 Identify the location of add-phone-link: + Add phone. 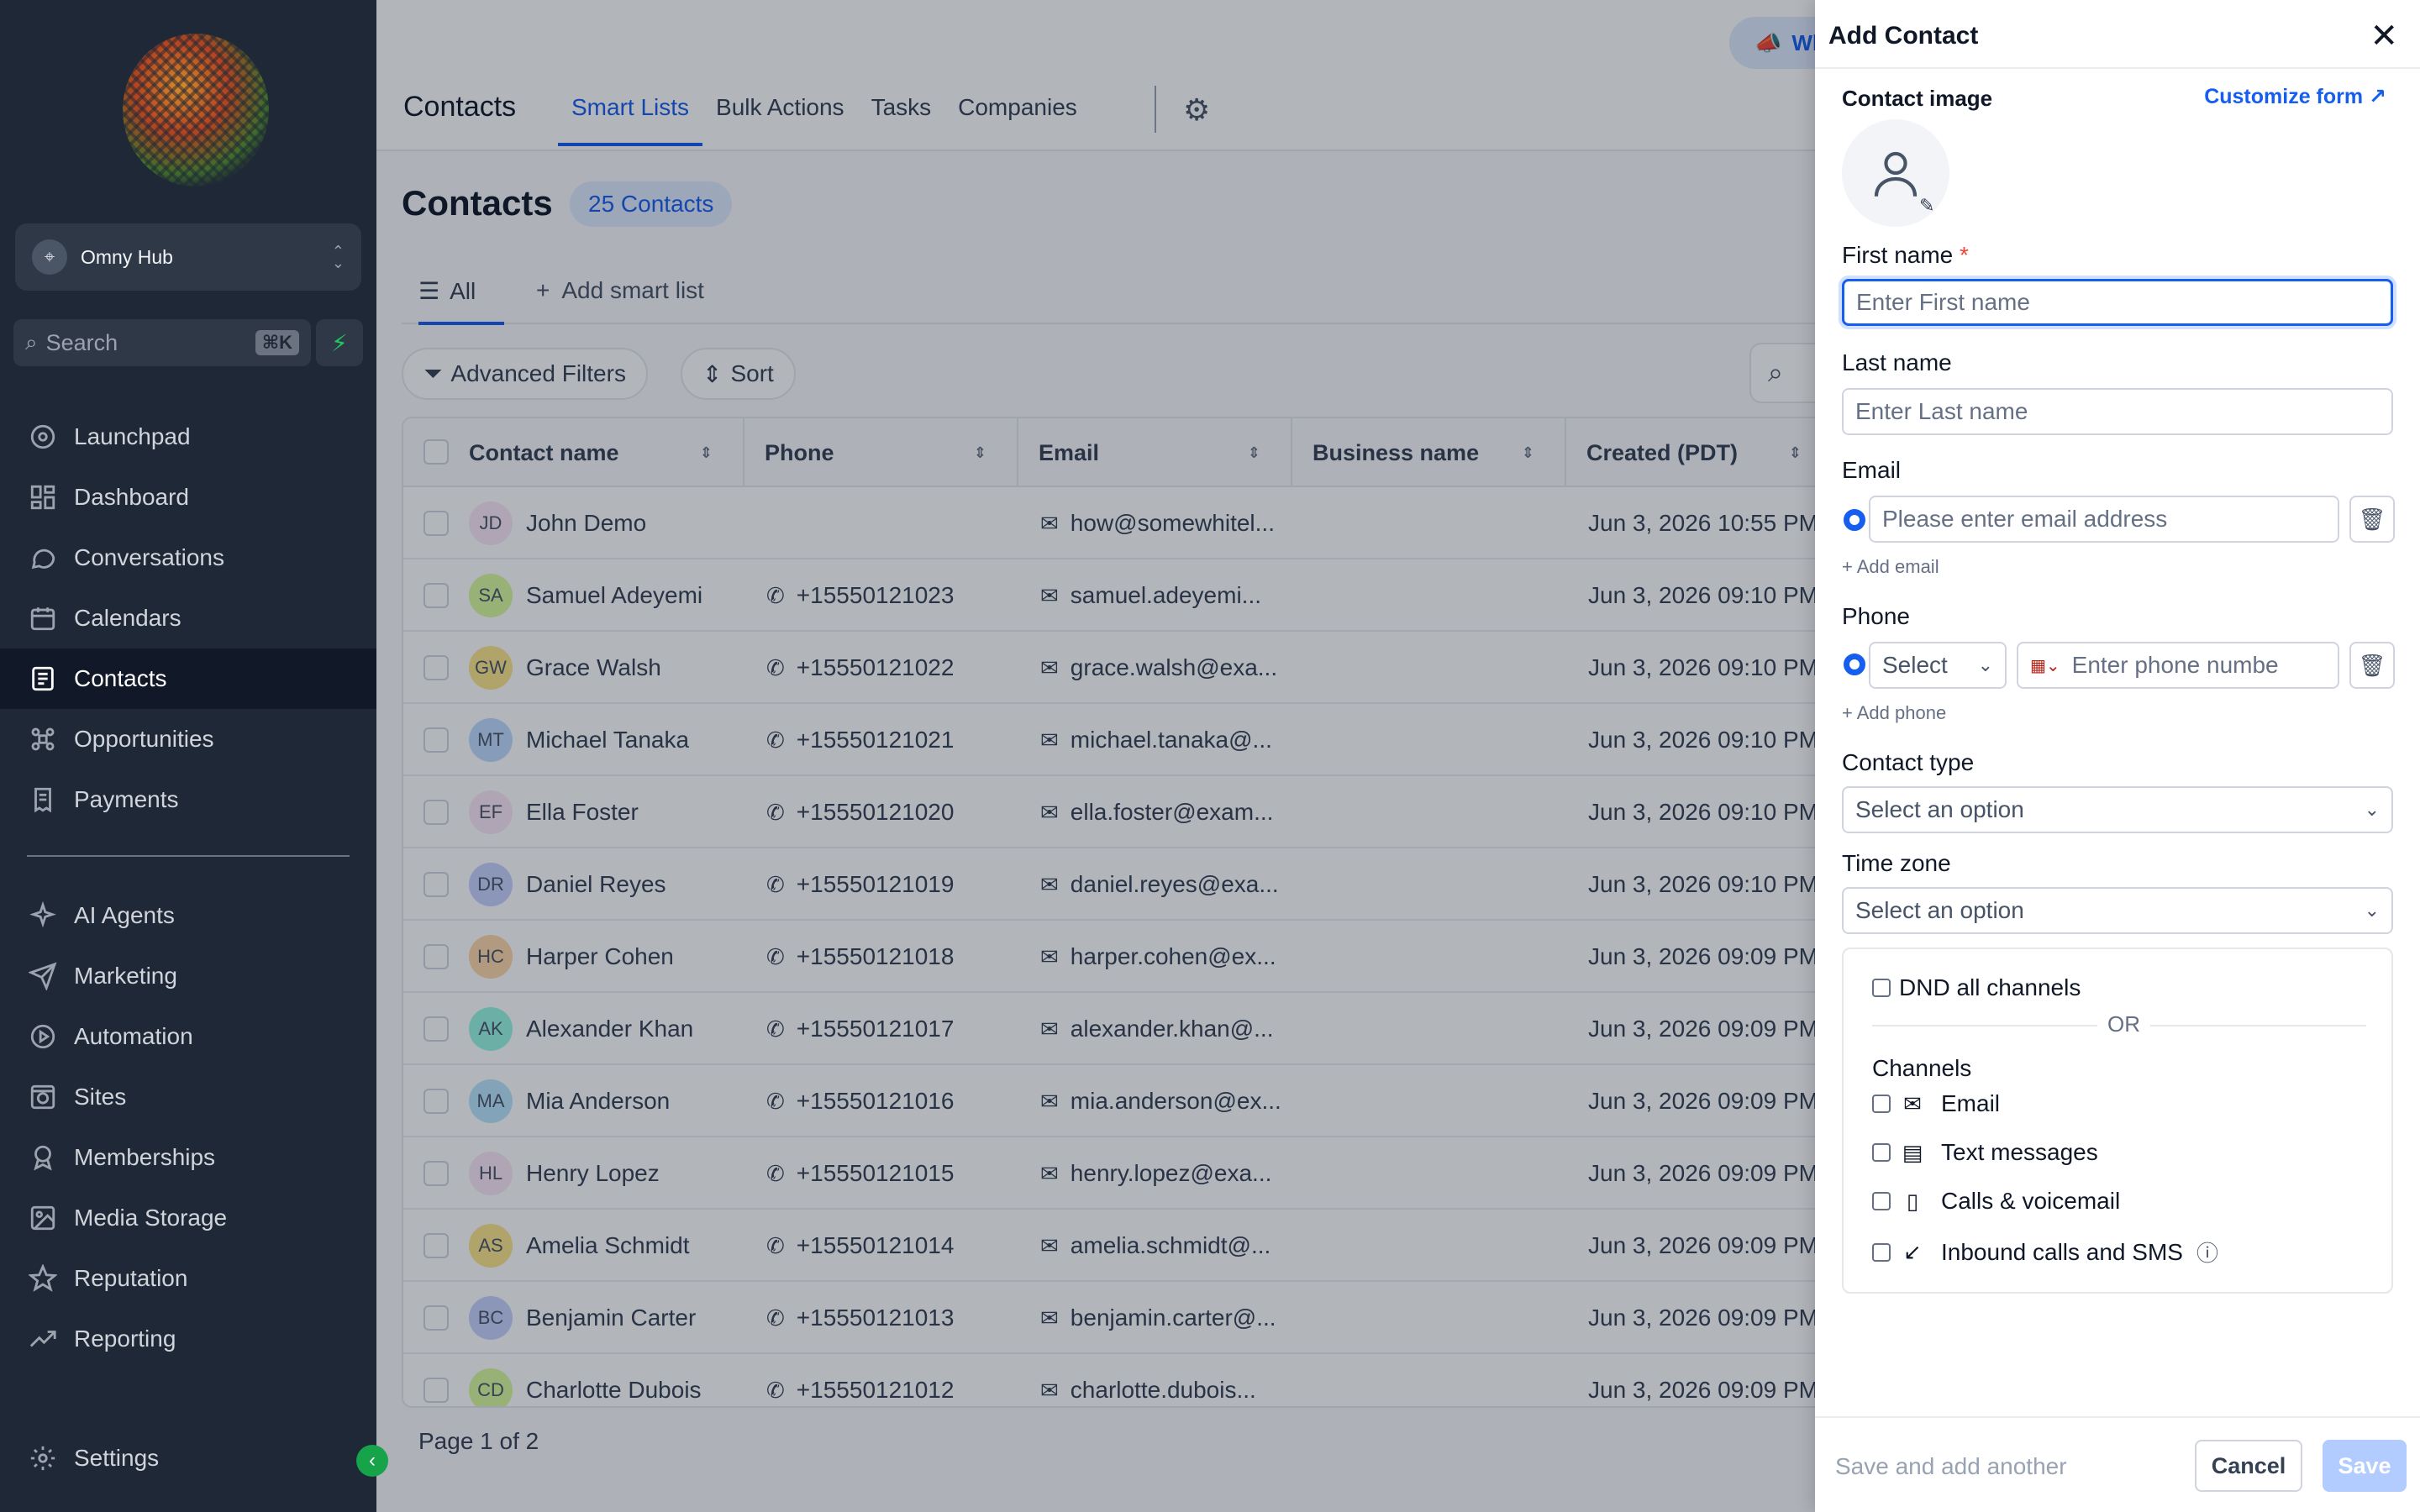
(1894, 713).